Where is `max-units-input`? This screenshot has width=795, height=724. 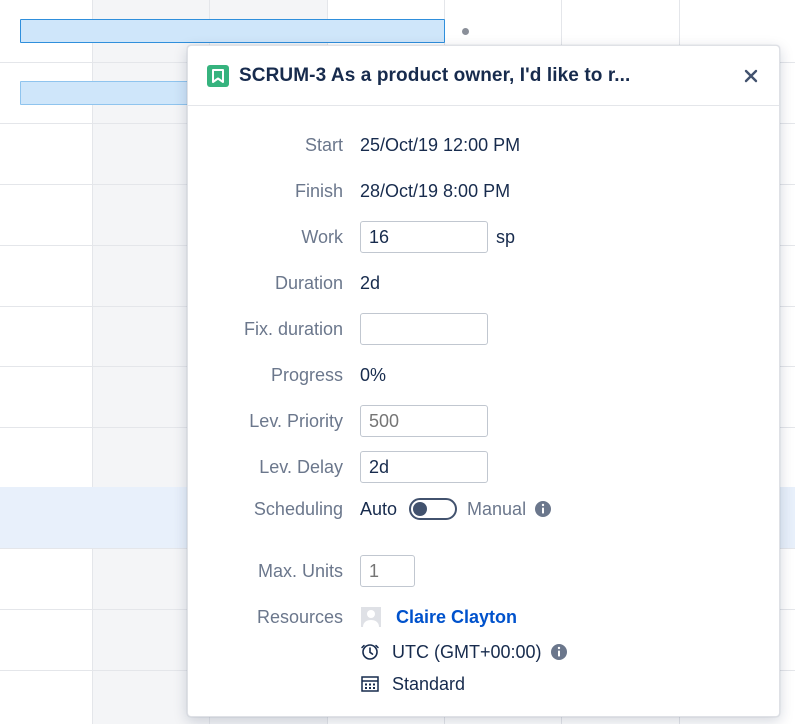 max-units-input is located at coordinates (387, 571).